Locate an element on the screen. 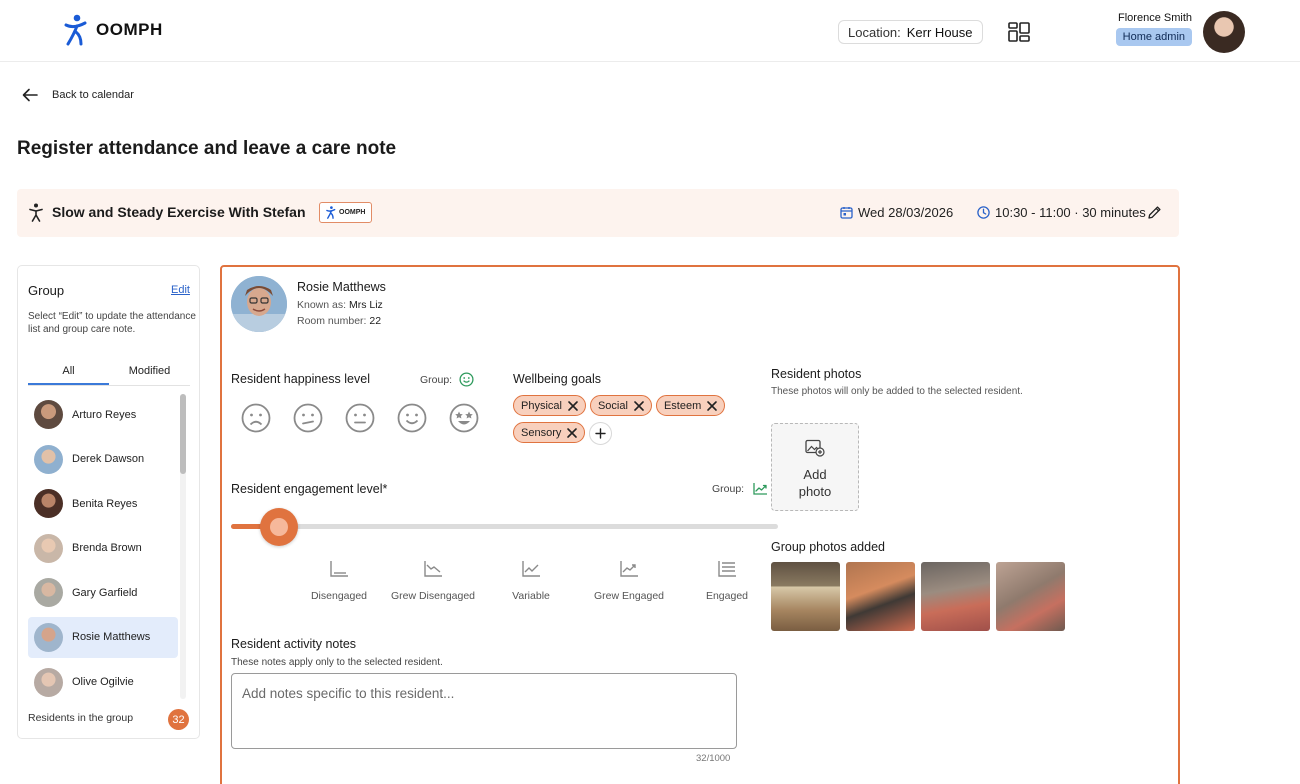 The image size is (1300, 784). goal-chip-social: Social is located at coordinates (620, 405).